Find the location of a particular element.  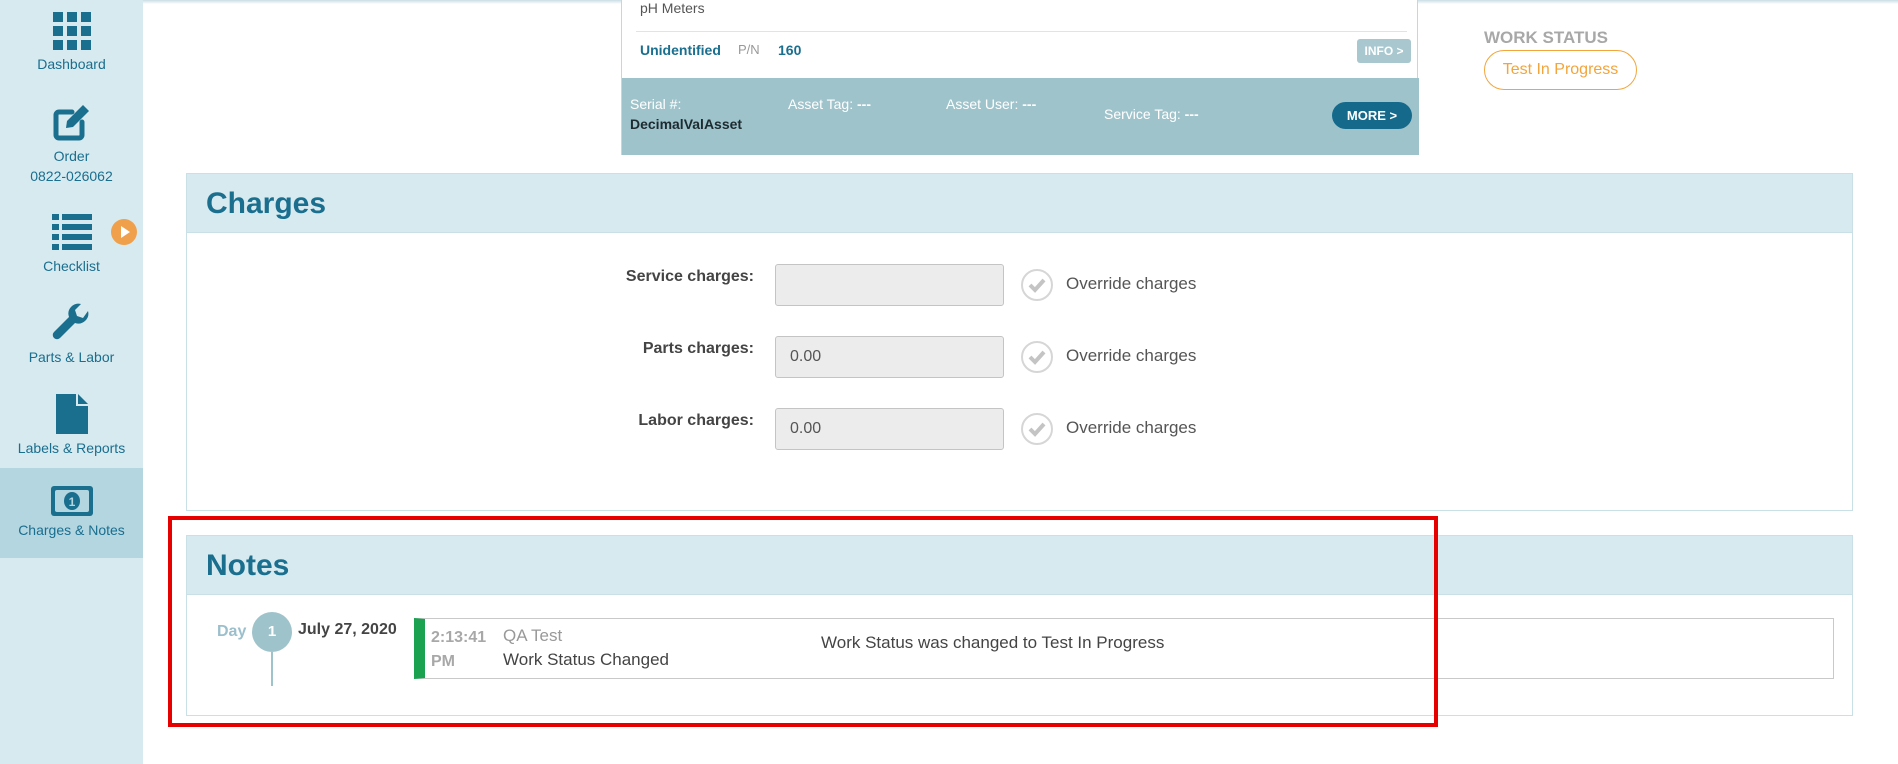

service-tag-value: --- is located at coordinates (1191, 114).